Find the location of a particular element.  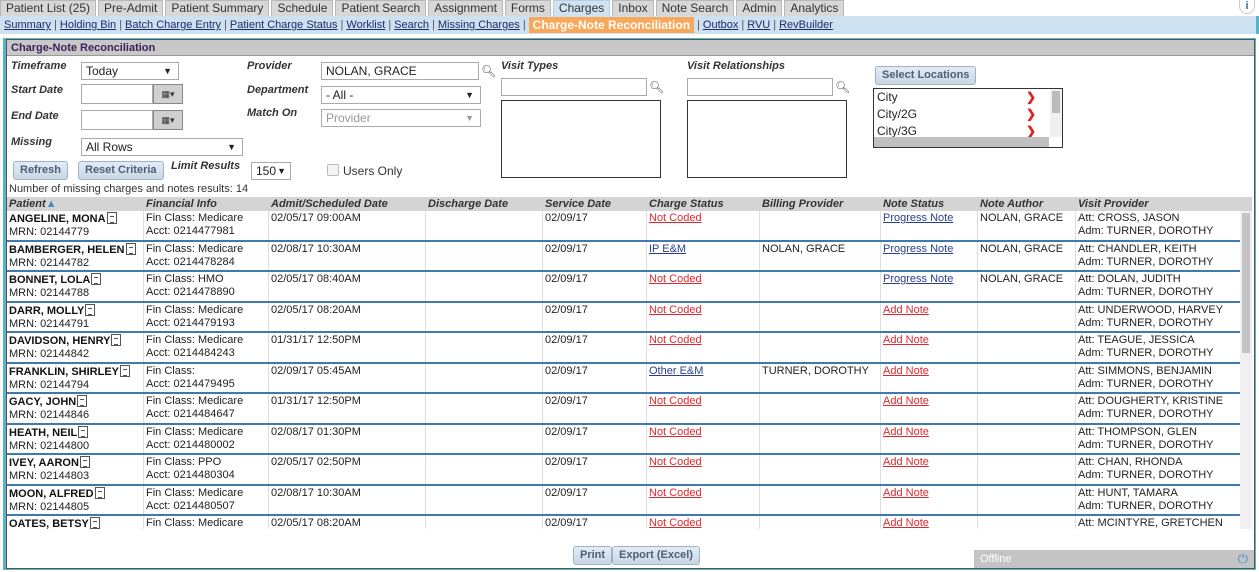

refresh-button: Refresh is located at coordinates (40, 170).